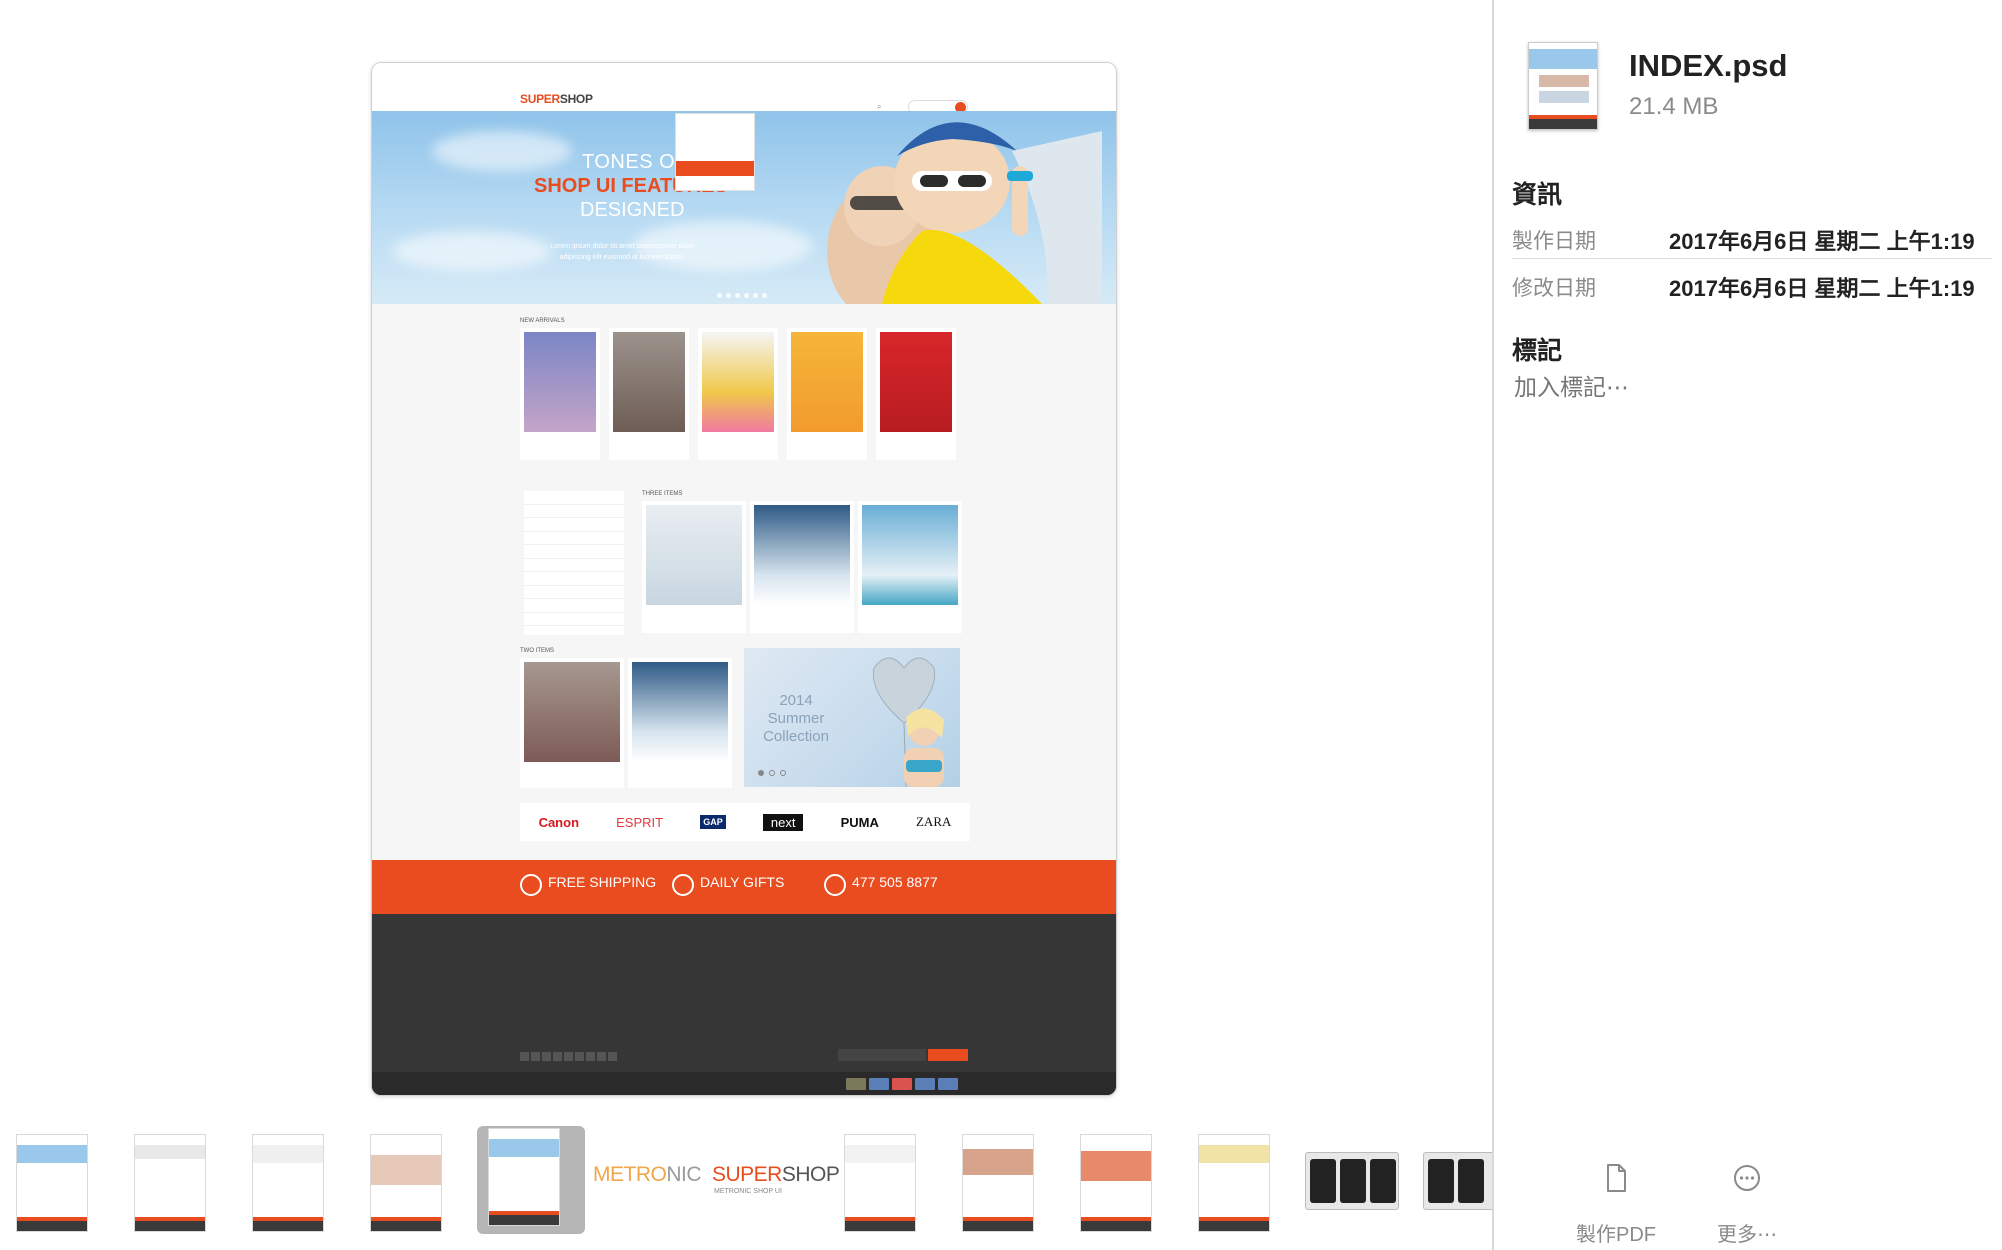  Describe the element at coordinates (783, 822) in the screenshot. I see `mock-brand-logo: next` at that location.